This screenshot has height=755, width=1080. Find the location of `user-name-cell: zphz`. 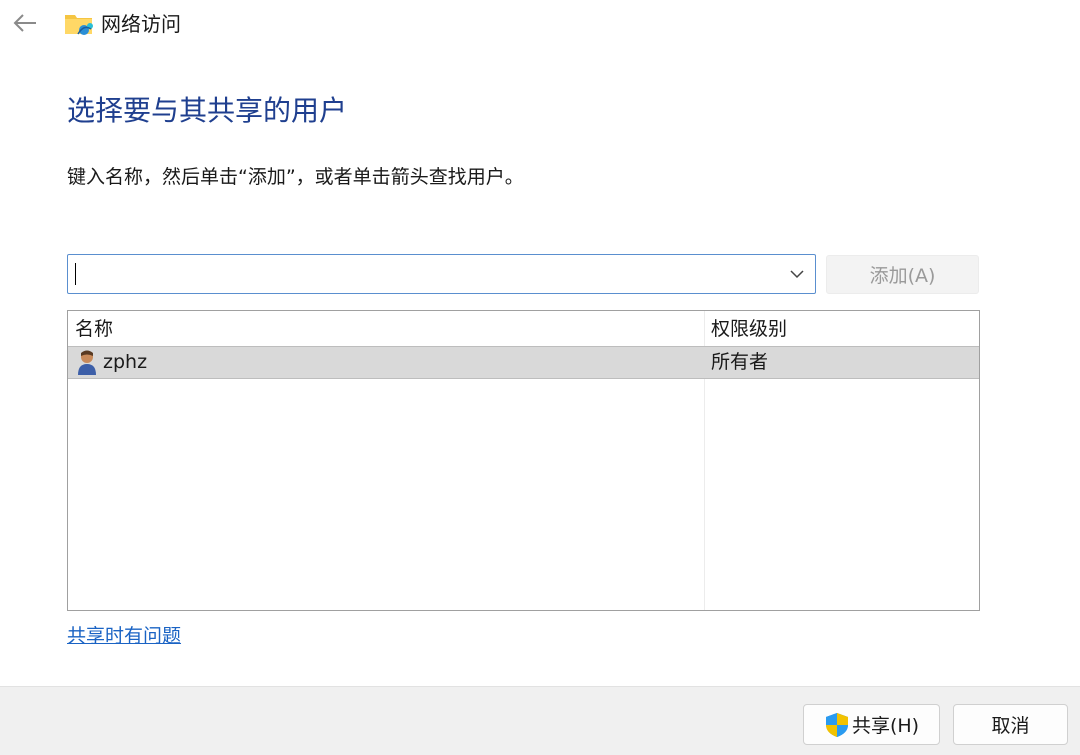

user-name-cell: zphz is located at coordinates (125, 362).